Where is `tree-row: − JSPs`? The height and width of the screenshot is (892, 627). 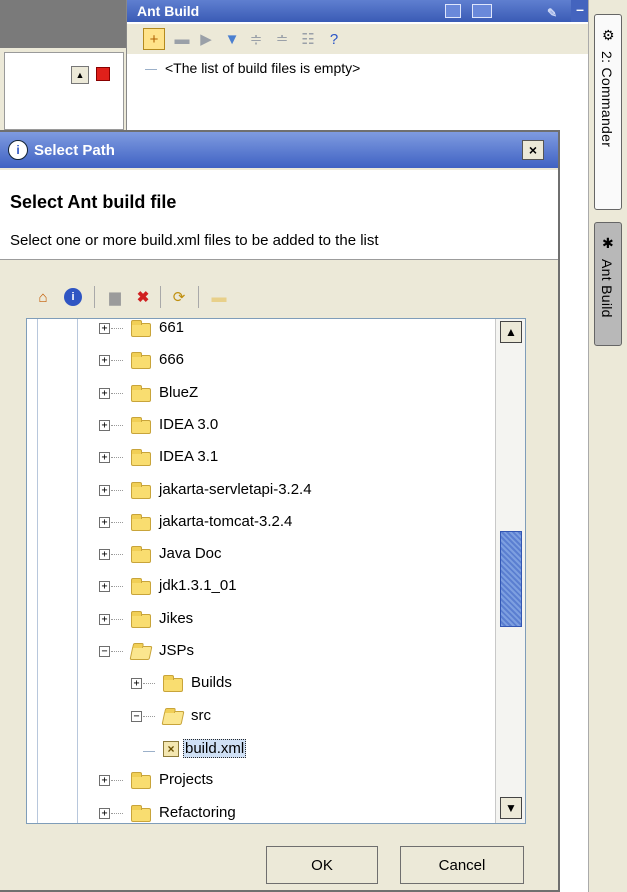 tree-row: − JSPs is located at coordinates (260, 652).